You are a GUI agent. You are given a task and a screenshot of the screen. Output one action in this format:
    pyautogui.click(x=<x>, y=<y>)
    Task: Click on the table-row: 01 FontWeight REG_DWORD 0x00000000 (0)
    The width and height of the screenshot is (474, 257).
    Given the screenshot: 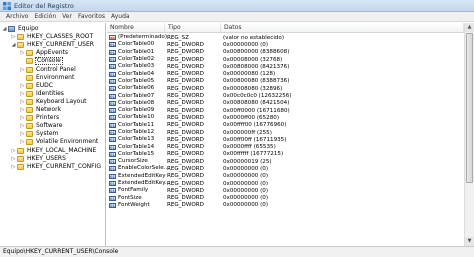 What is the action you would take?
    pyautogui.click(x=285, y=205)
    